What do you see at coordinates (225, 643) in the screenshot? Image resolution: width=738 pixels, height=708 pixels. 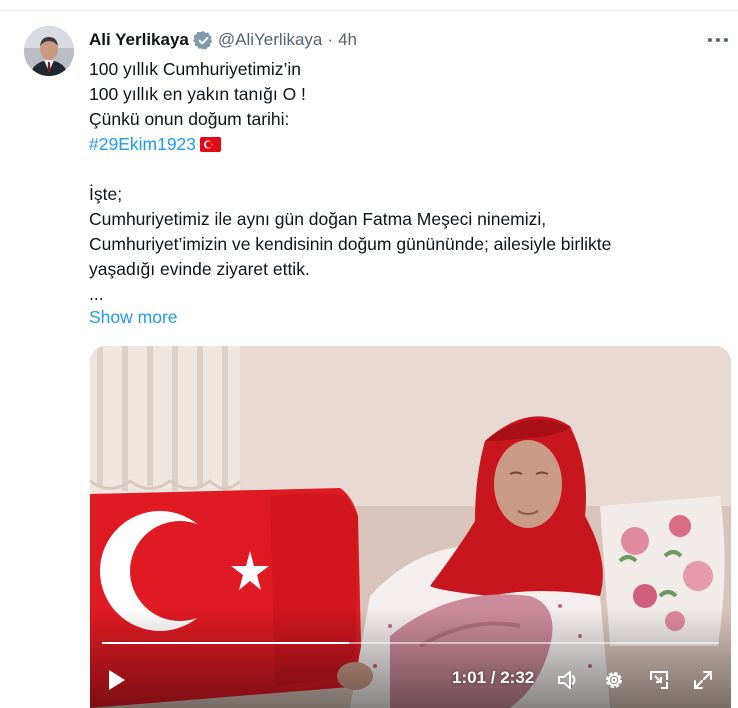 I see `progress-fill` at bounding box center [225, 643].